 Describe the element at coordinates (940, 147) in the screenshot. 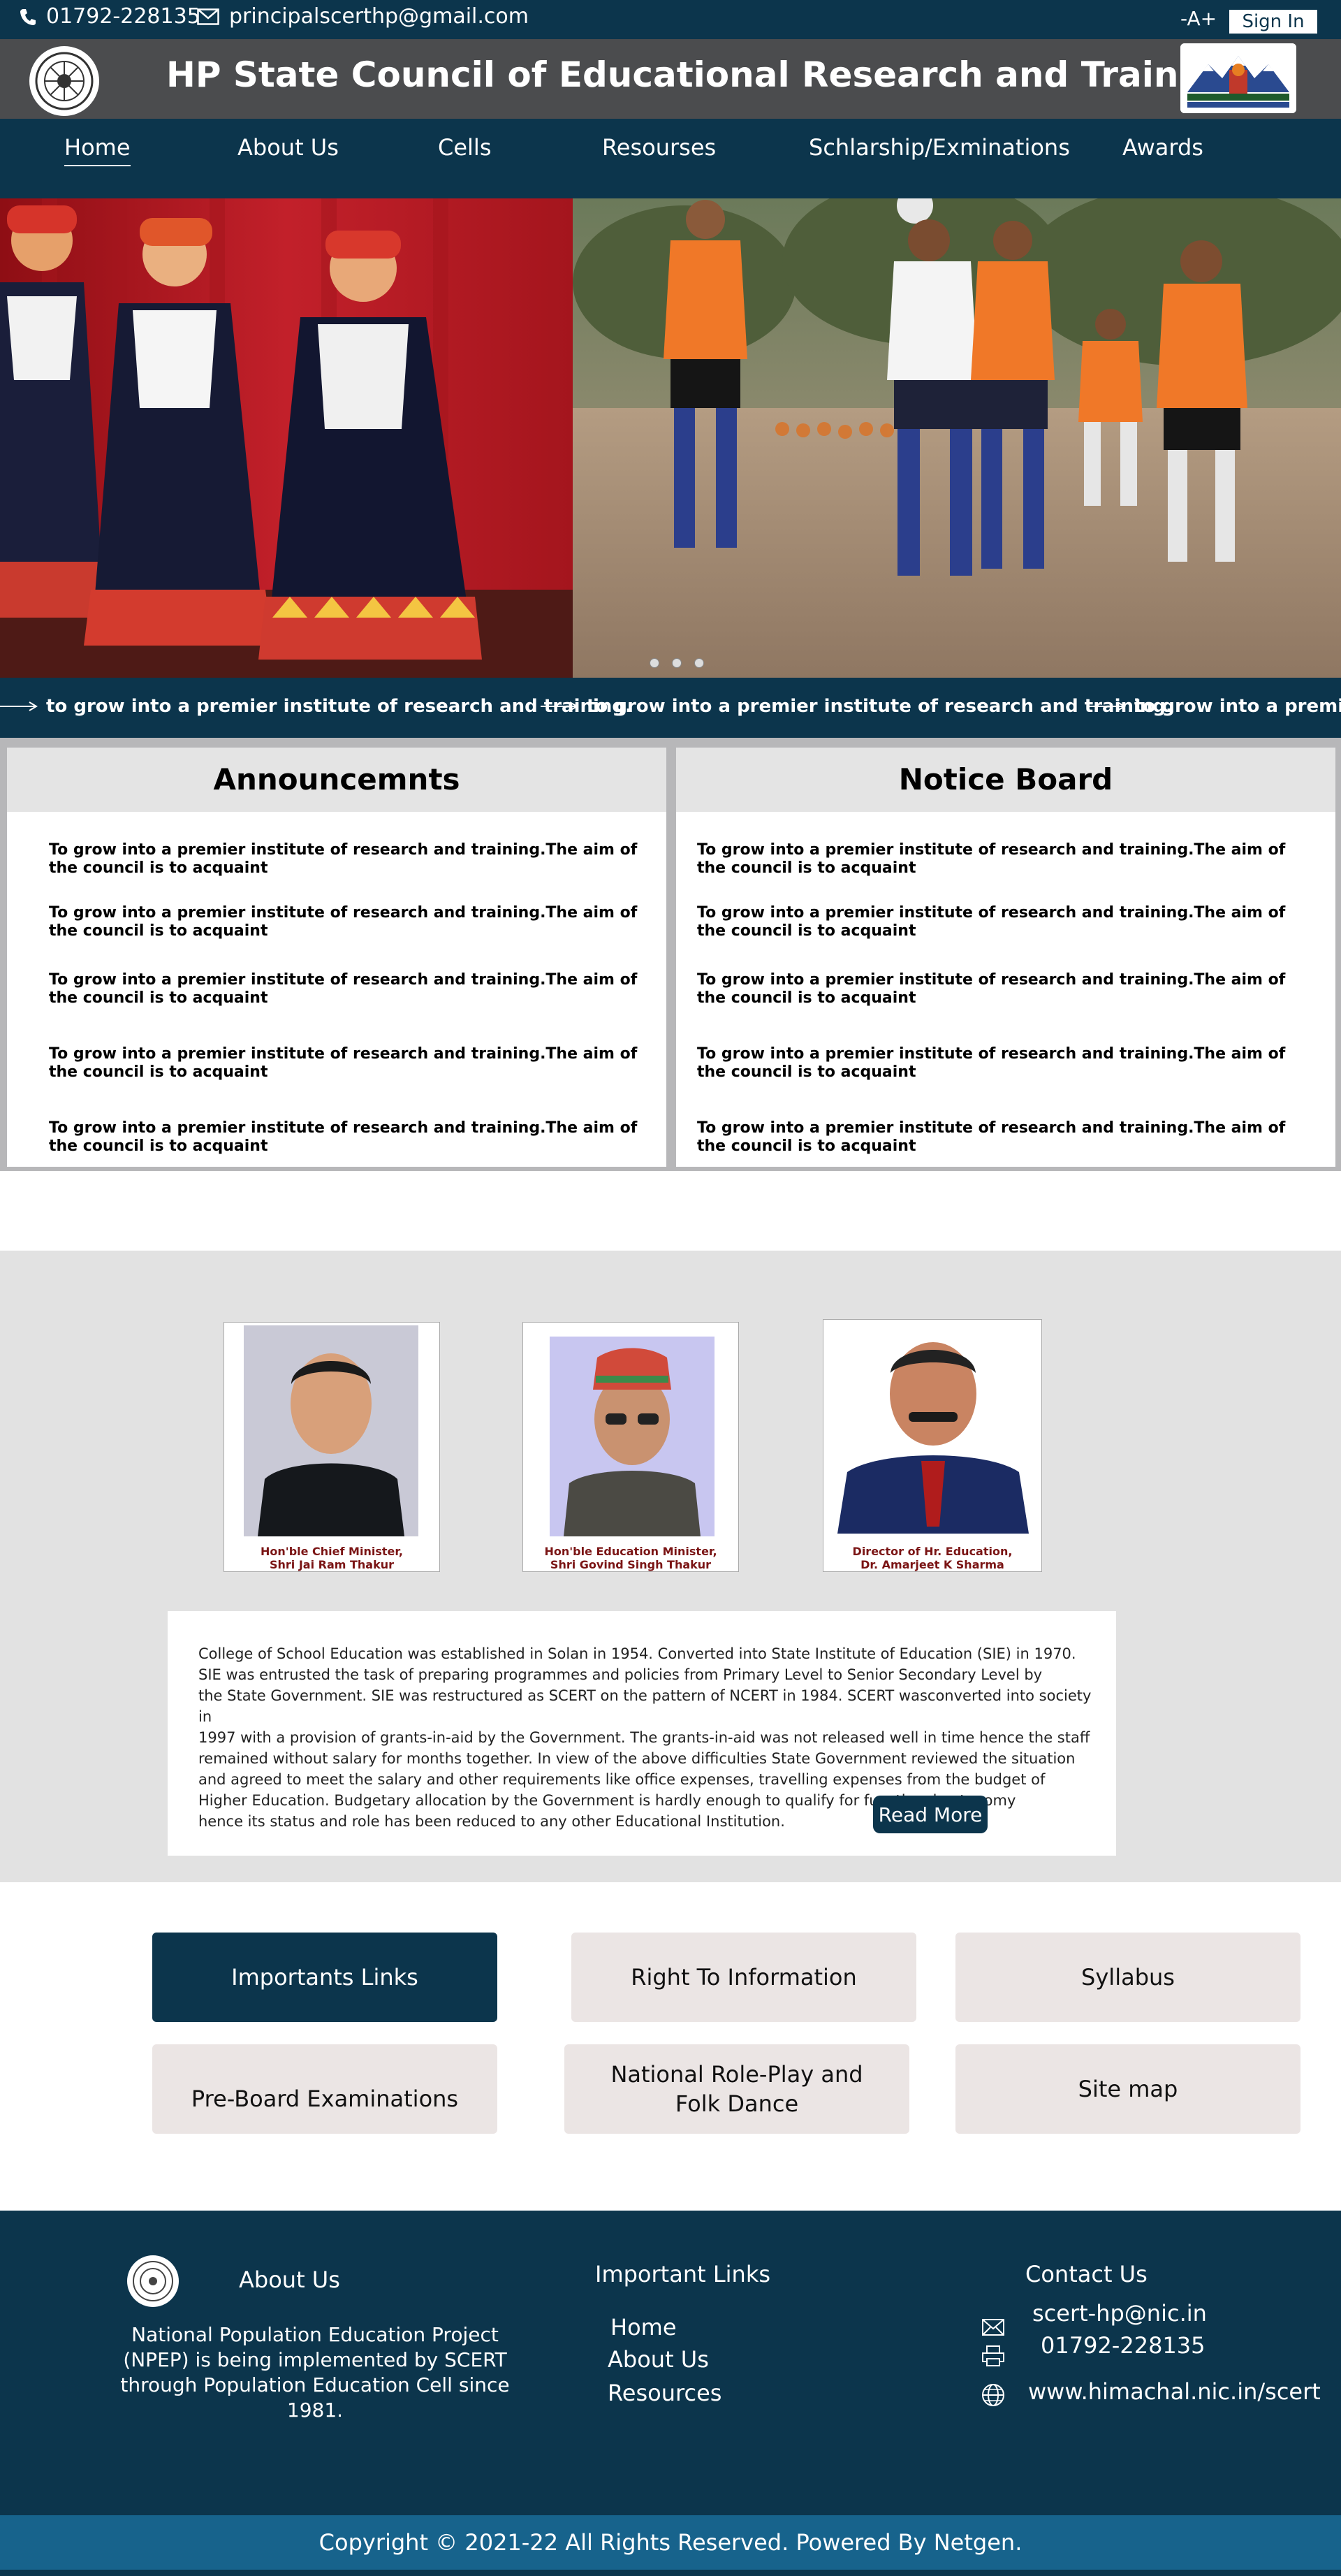

I see `nav-scholarship-examinations: Schlarship/Exminations` at that location.